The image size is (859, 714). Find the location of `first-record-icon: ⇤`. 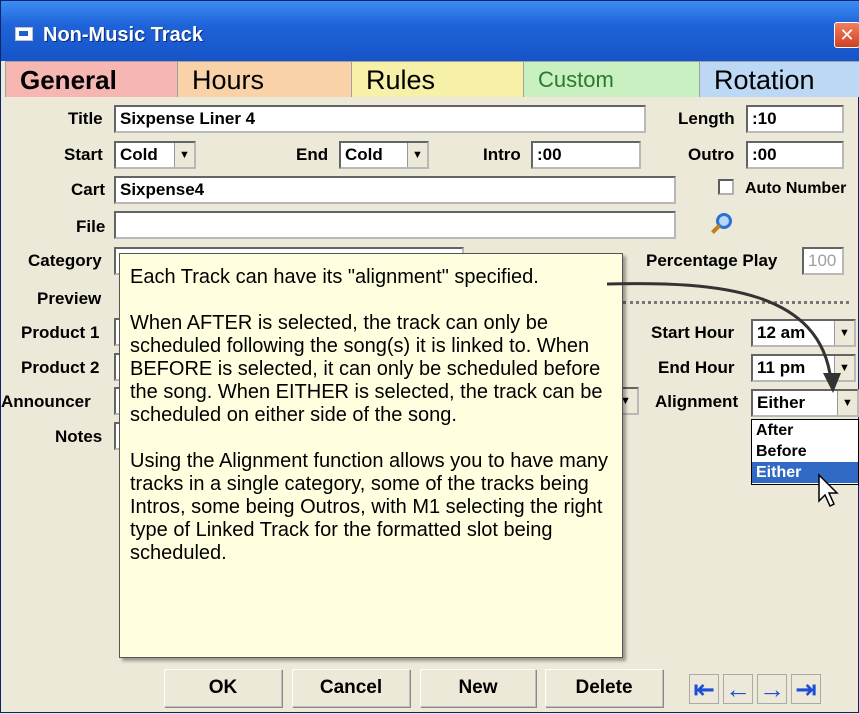

first-record-icon: ⇤ is located at coordinates (704, 689).